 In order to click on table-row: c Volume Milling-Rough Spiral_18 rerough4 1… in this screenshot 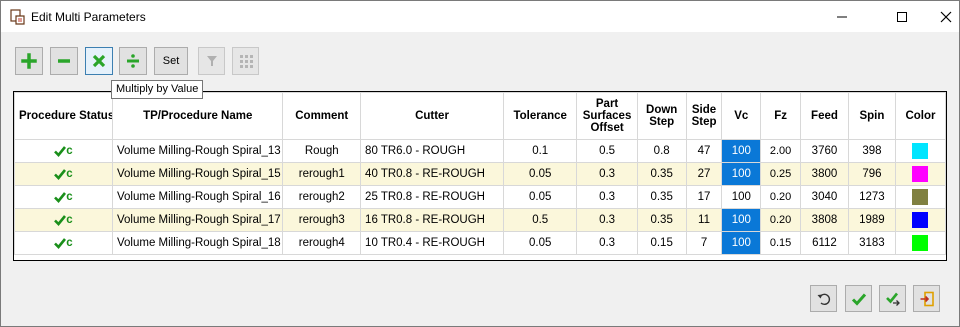, I will do `click(480, 243)`.